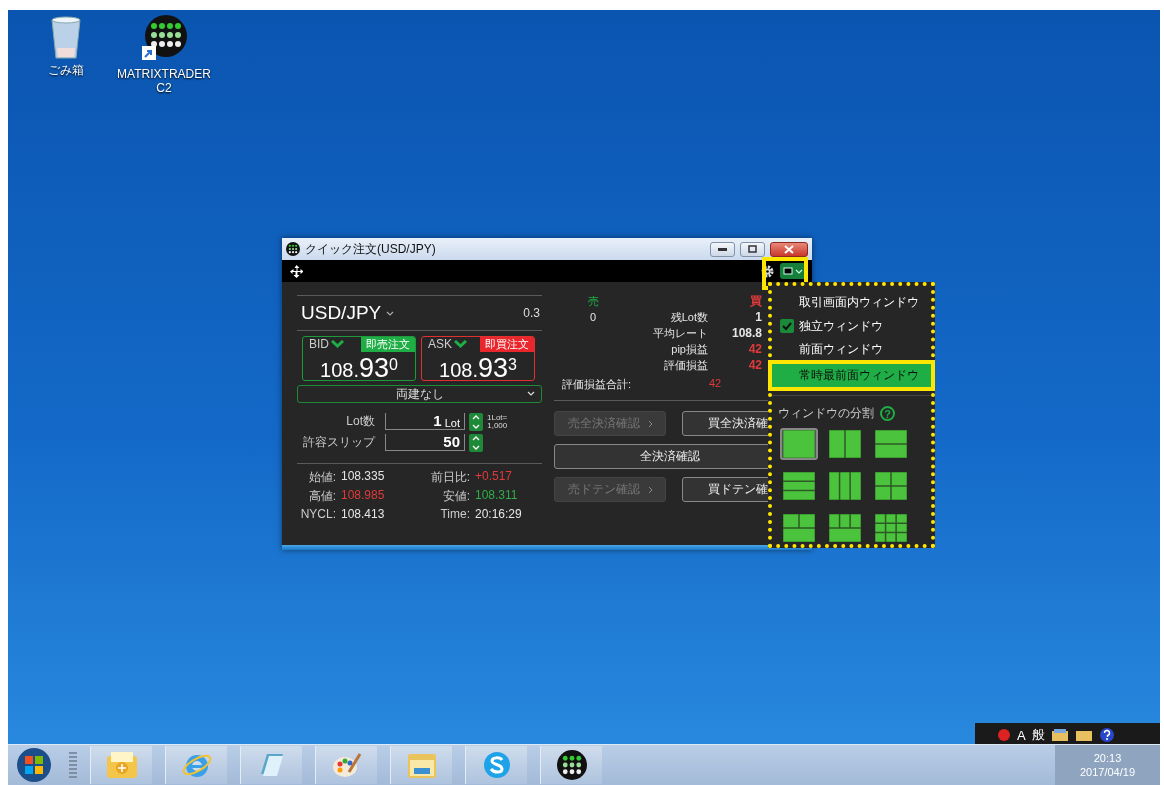  I want to click on minimize-button, so click(722, 249).